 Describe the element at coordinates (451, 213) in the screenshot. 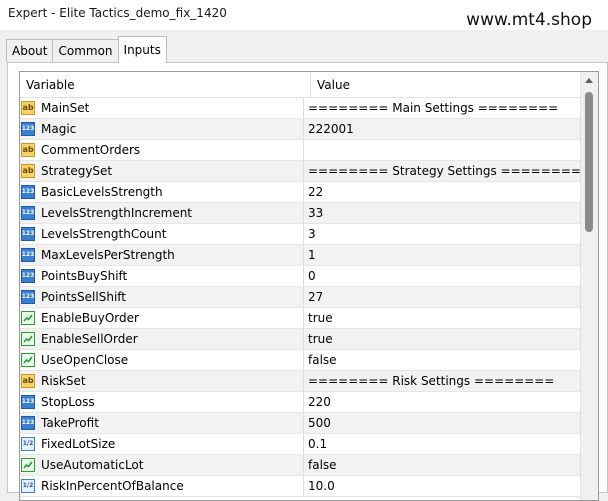

I see `value-cell: 33` at that location.